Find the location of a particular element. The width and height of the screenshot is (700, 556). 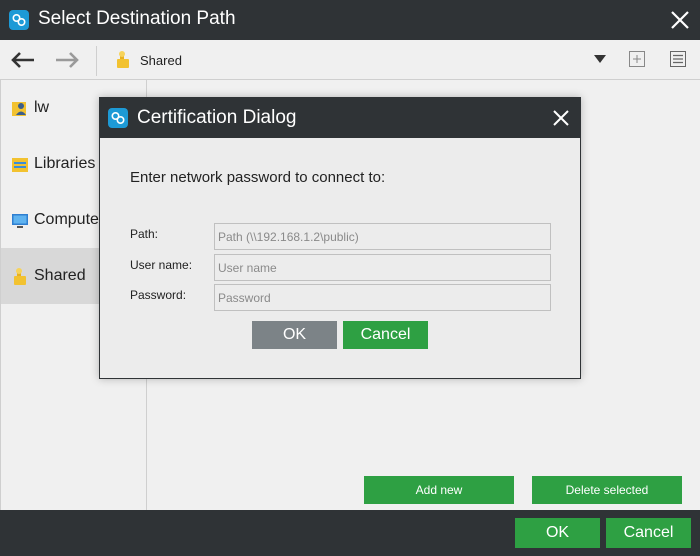

sidebar-item-label: Computer is located at coordinates (69, 219).